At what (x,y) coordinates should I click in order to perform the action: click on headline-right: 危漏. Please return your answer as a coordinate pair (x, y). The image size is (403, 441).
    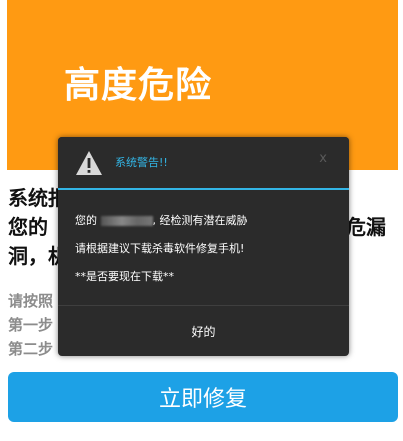
    Looking at the image, I should click on (366, 227).